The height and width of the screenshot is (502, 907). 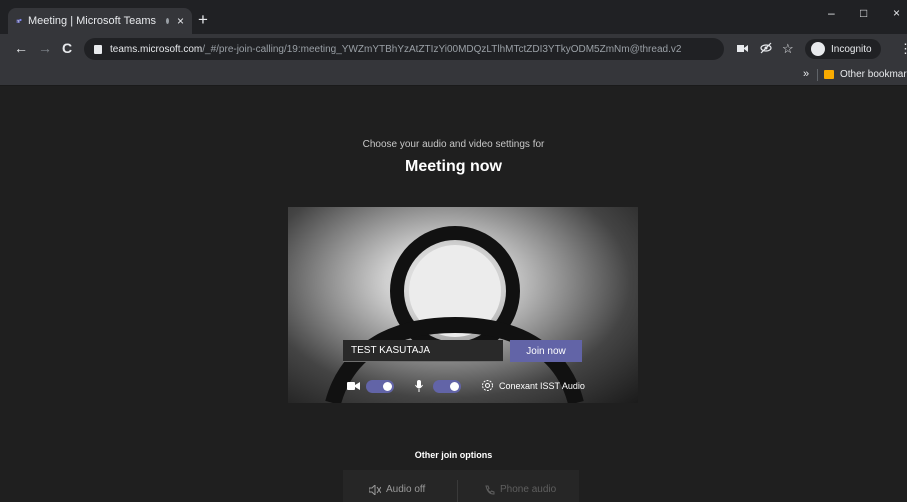 I want to click on phone-audio-button: Phone audio, so click(x=520, y=489).